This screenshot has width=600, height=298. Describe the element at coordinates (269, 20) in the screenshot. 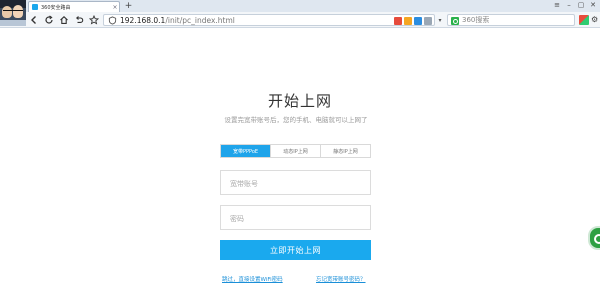

I see `address-bar: 192.168.0.1/init/pc_index.html` at that location.